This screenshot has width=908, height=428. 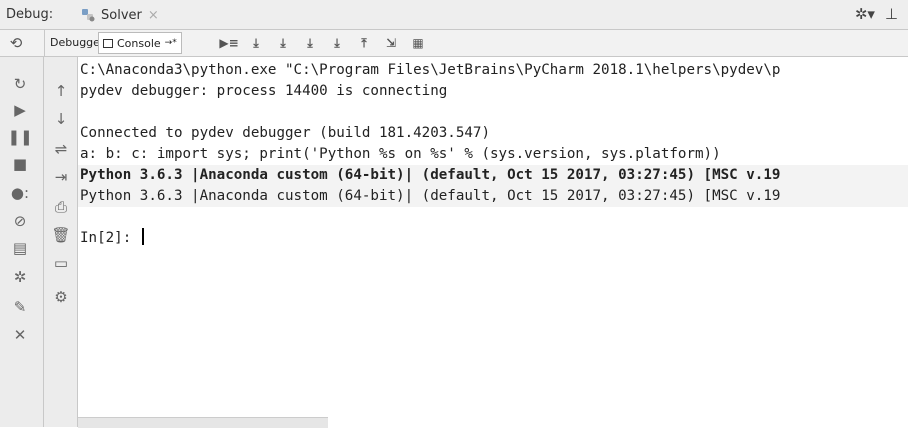 I want to click on tab-console-label: Console, so click(x=139, y=43).